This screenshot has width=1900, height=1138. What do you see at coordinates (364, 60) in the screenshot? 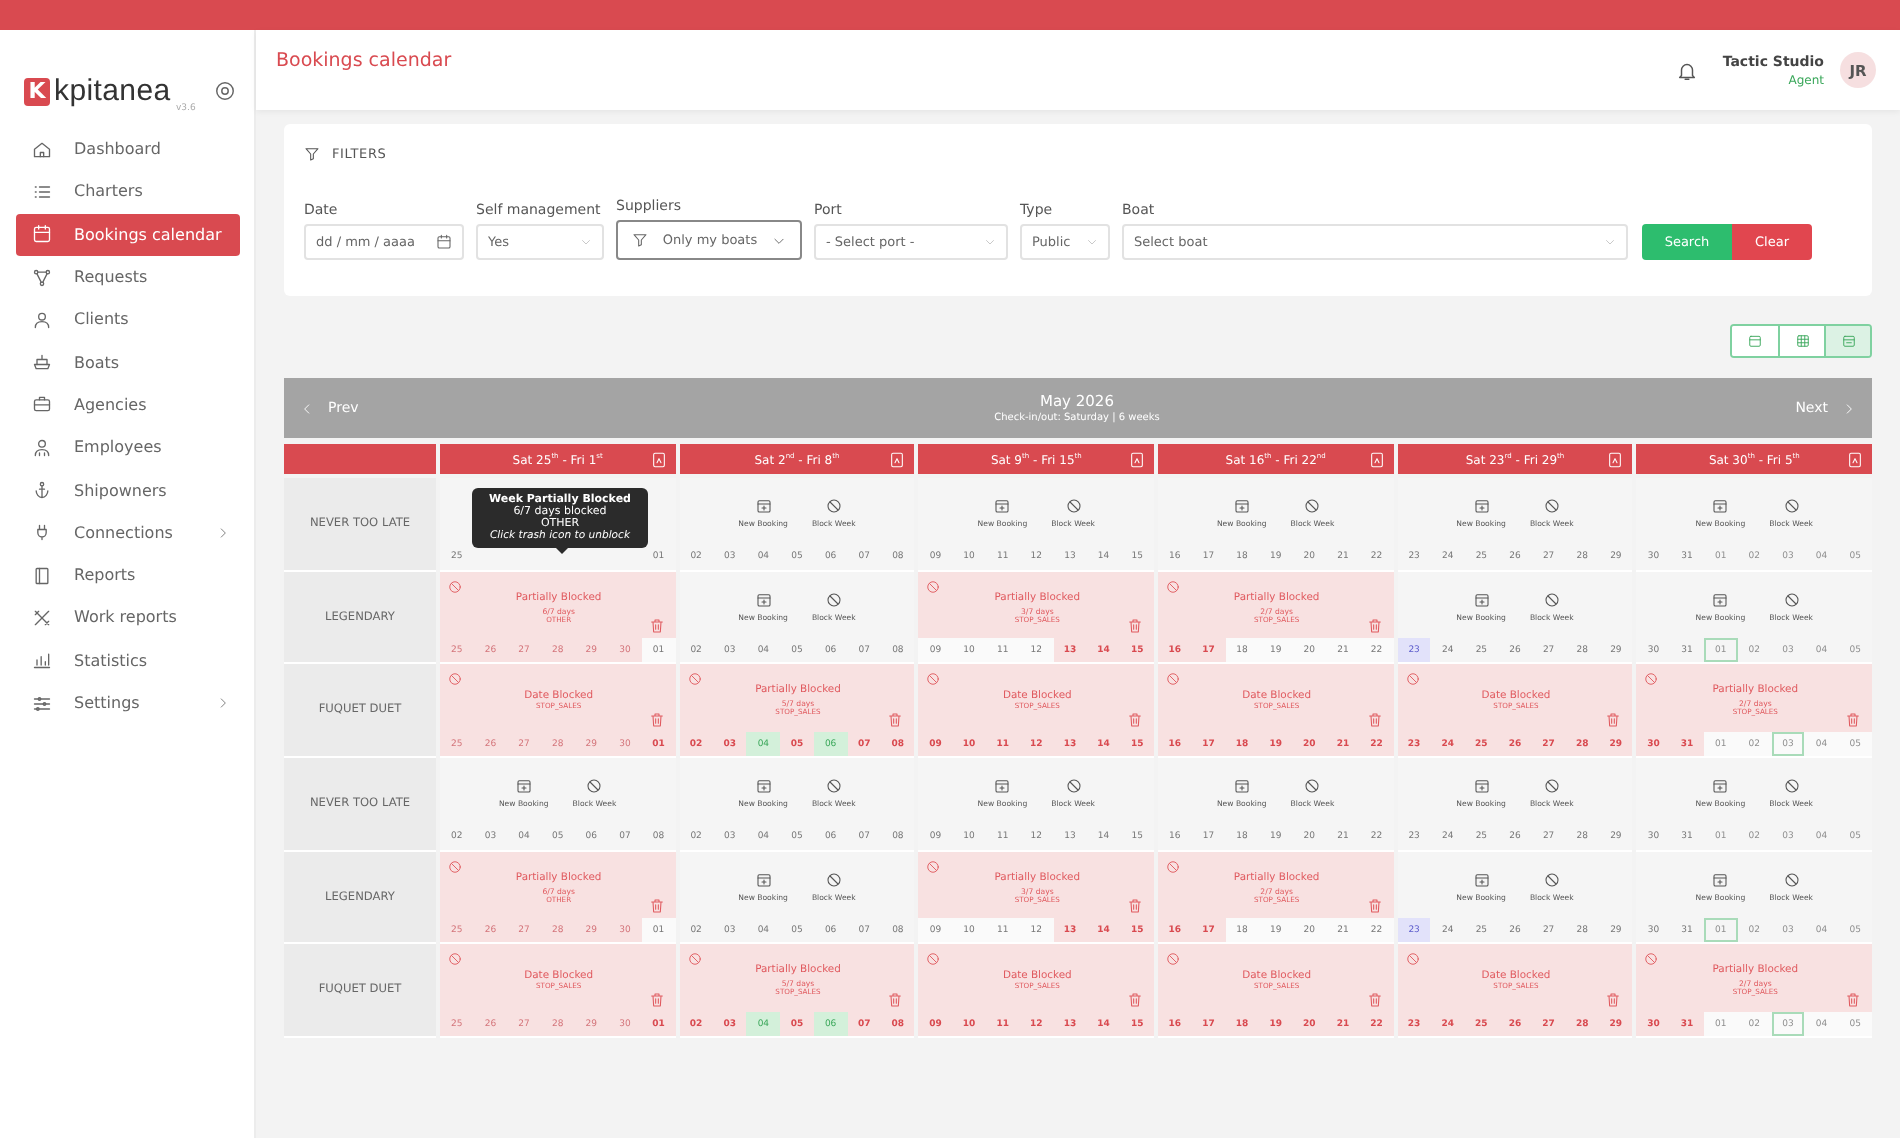
I see `page-title: Bookings calendar` at bounding box center [364, 60].